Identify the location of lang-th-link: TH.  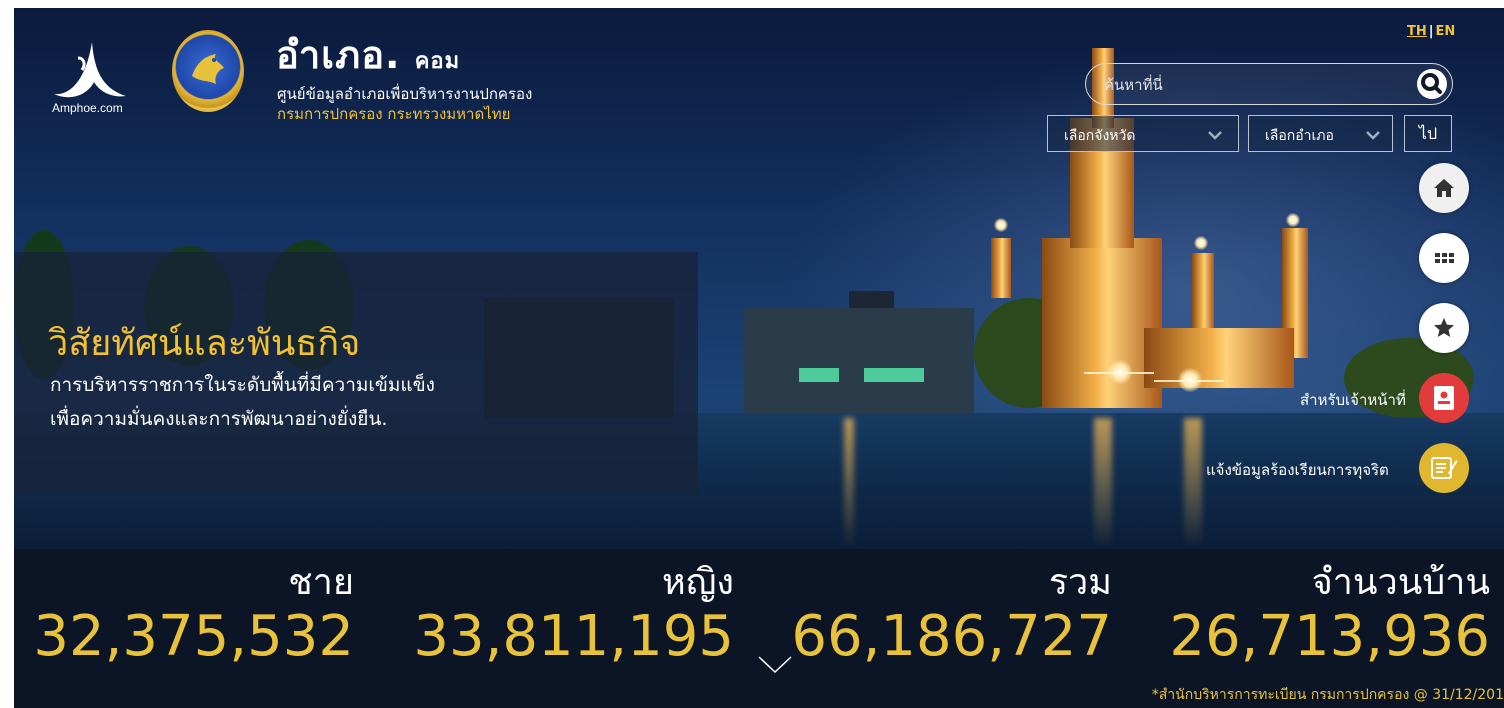
(1417, 31).